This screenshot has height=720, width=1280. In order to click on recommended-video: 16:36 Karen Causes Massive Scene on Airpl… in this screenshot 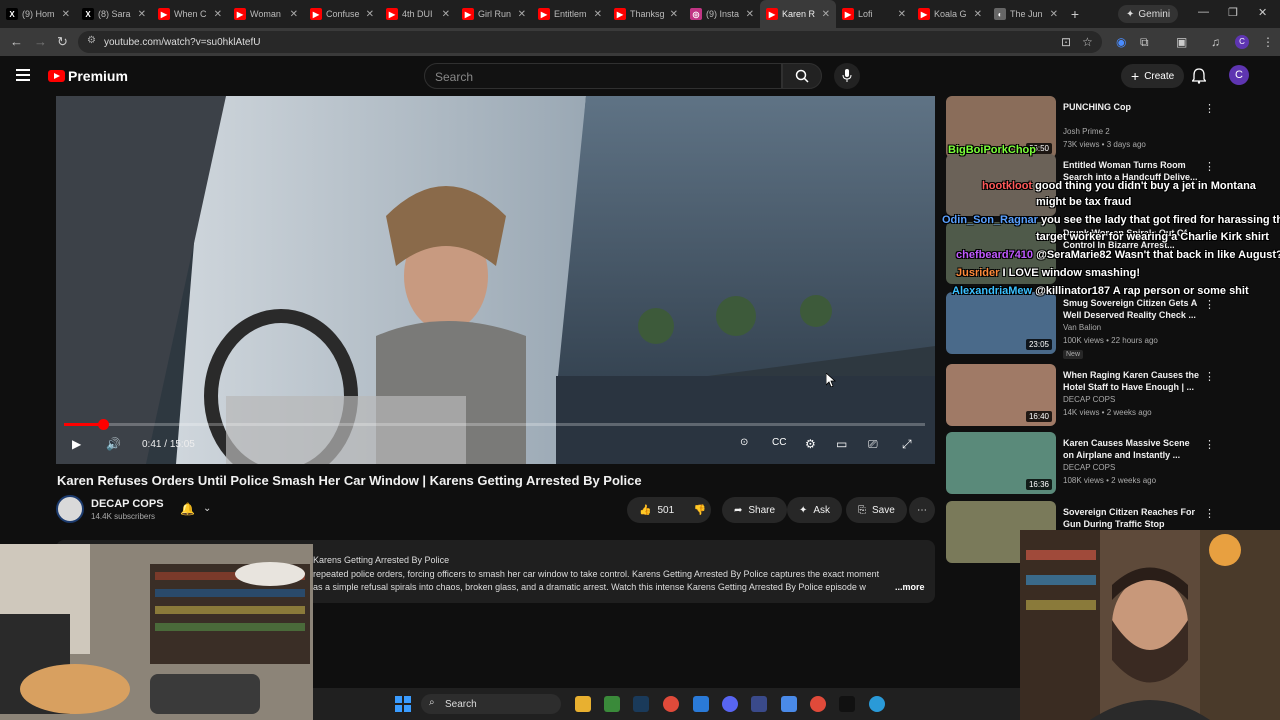, I will do `click(1106, 465)`.